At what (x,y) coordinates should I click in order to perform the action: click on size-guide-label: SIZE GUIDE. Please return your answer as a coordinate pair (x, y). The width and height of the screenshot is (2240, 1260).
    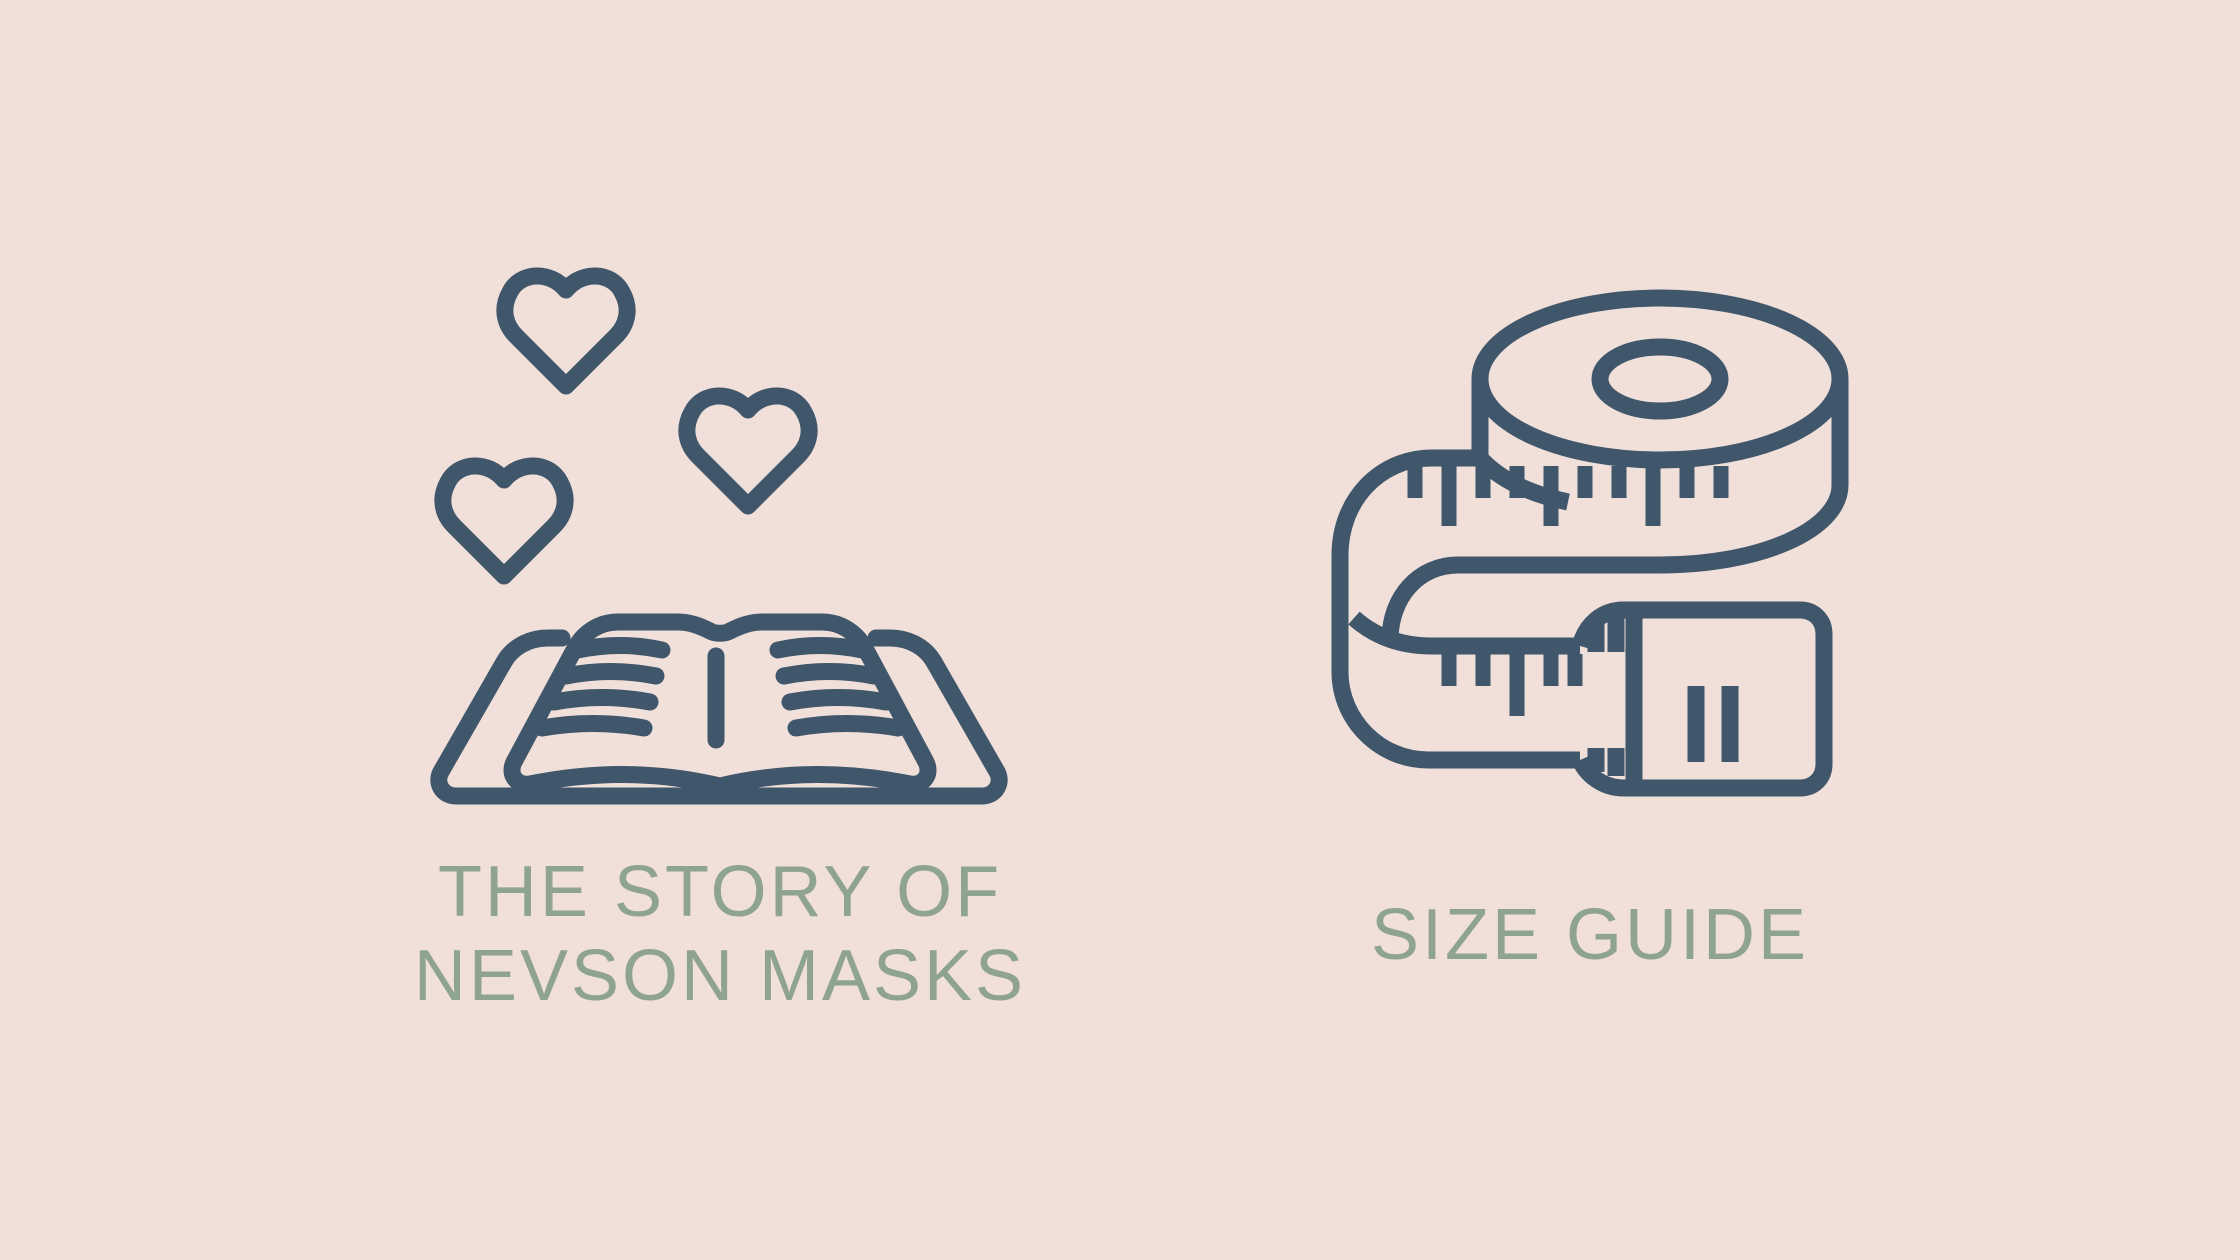
    Looking at the image, I should click on (1590, 935).